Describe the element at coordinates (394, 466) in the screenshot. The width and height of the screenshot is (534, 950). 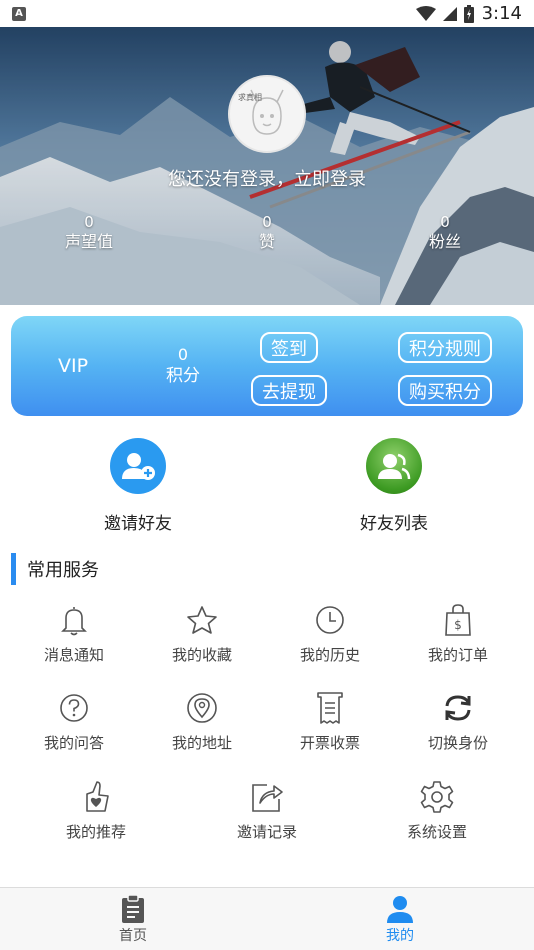
I see `friends-icon` at that location.